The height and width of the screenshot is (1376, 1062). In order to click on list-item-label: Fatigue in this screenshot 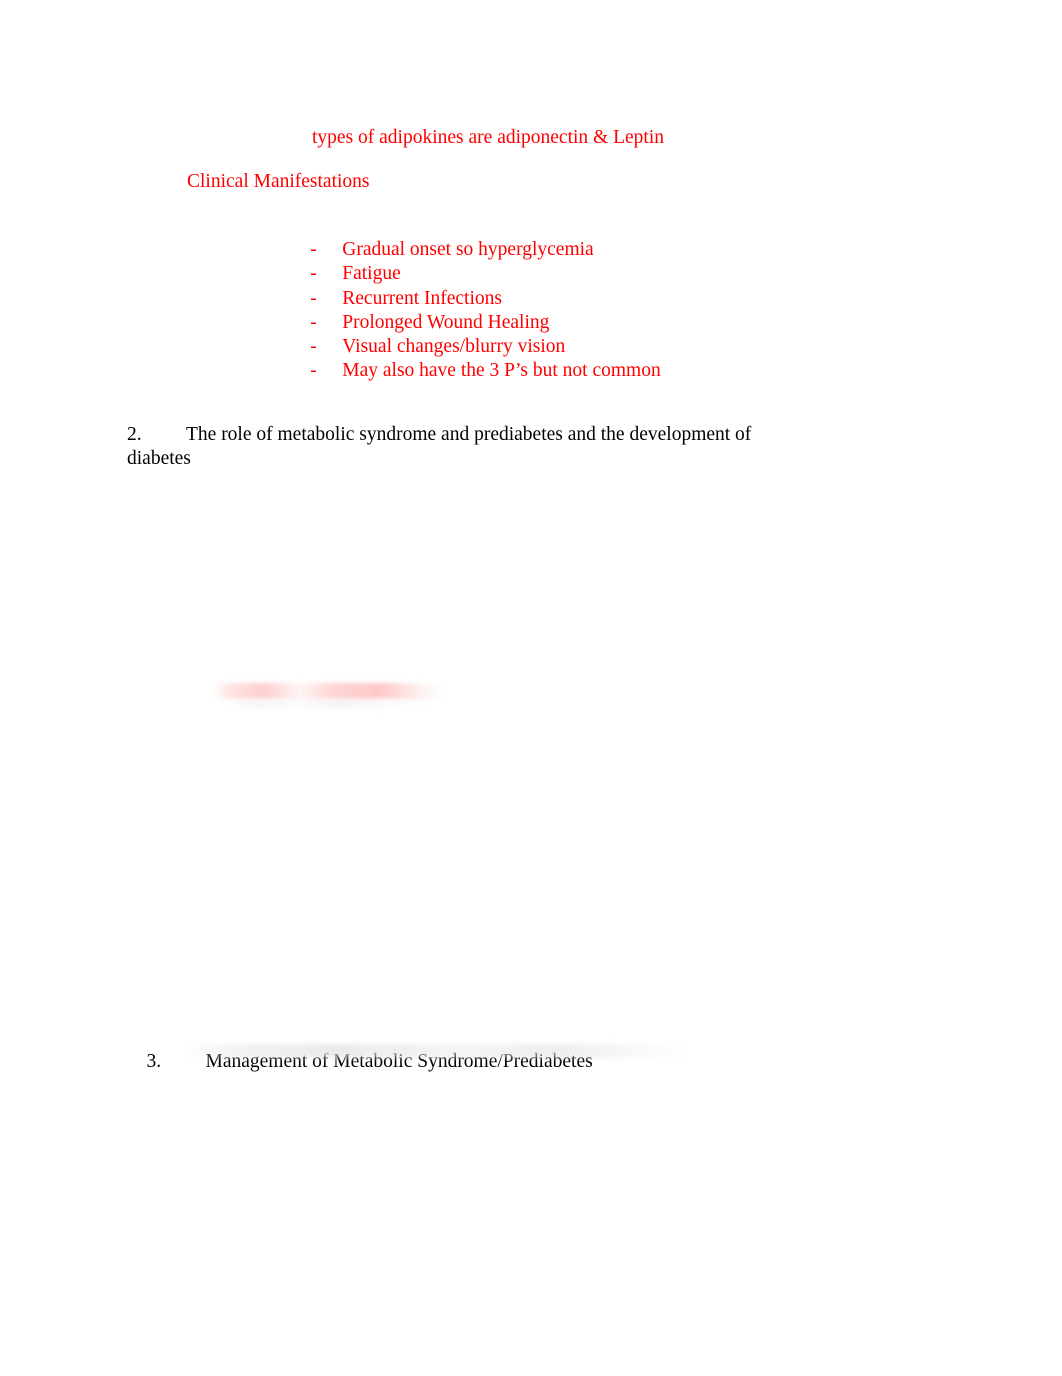, I will do `click(371, 274)`.